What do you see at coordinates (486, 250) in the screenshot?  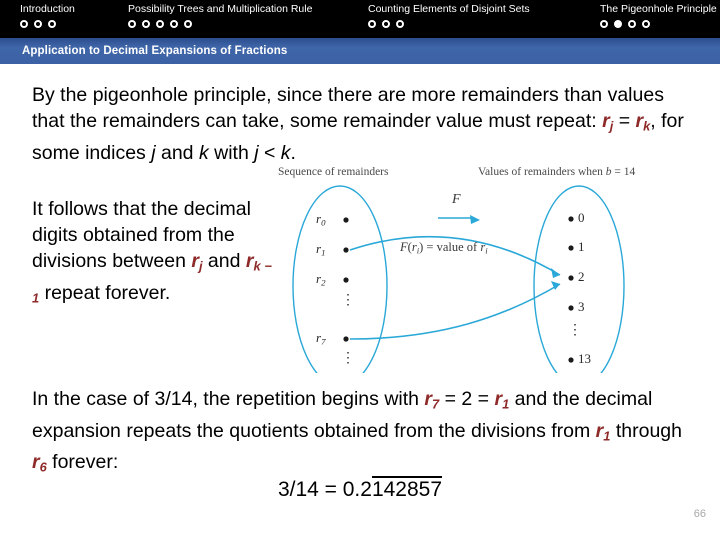 I see `fn-r2-sub: i` at bounding box center [486, 250].